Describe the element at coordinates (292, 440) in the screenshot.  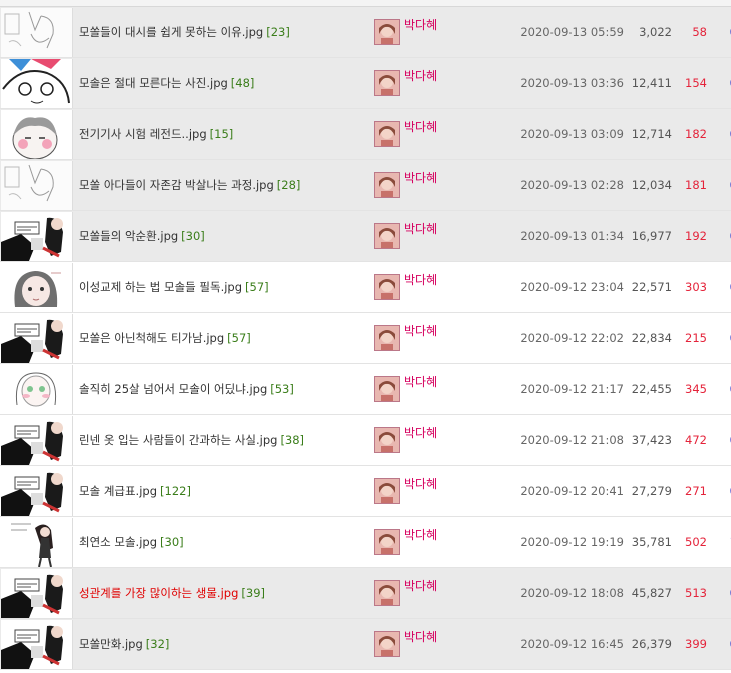
I see `comment-count: [38]` at that location.